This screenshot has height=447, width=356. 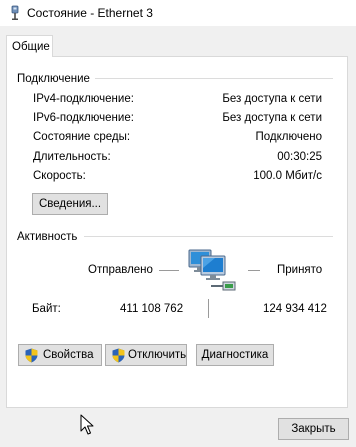 What do you see at coordinates (83, 99) in the screenshot?
I see `ipv4-label: IPv4-подключение:` at bounding box center [83, 99].